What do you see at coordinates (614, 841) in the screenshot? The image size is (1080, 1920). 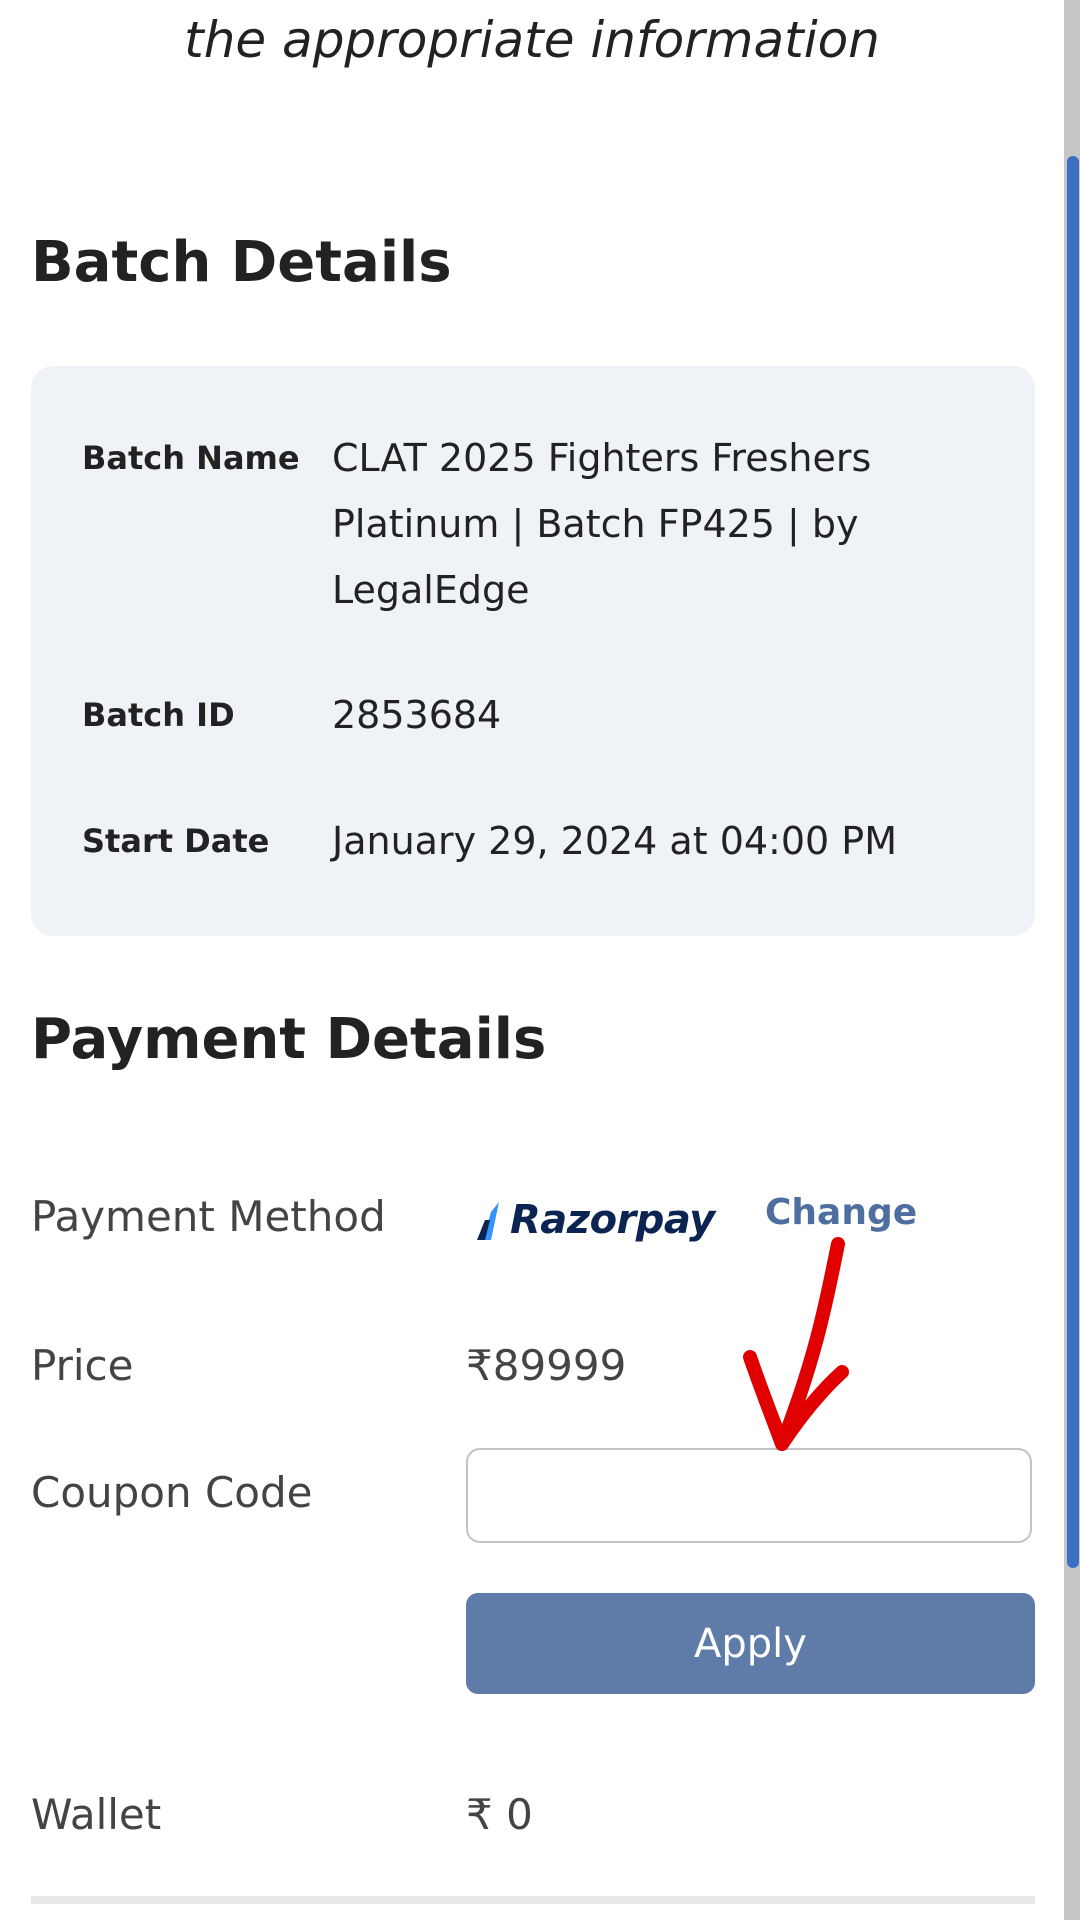 I see `start-date-value: January 29, 2024 at 04:00 PM` at bounding box center [614, 841].